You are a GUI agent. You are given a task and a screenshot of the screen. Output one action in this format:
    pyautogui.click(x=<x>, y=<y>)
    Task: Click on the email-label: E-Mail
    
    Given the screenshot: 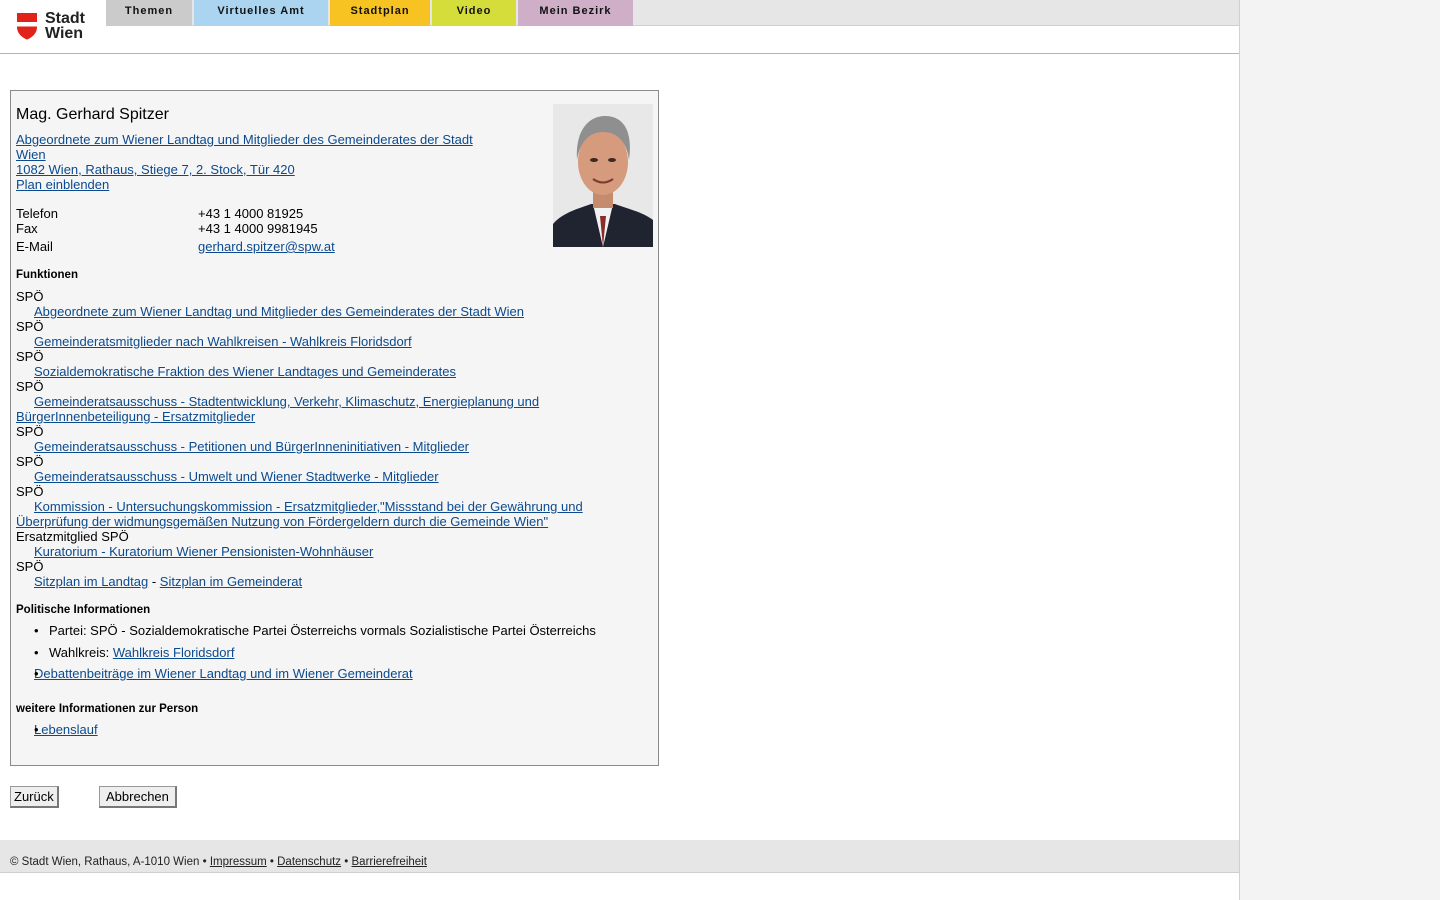 What is the action you would take?
    pyautogui.click(x=34, y=246)
    